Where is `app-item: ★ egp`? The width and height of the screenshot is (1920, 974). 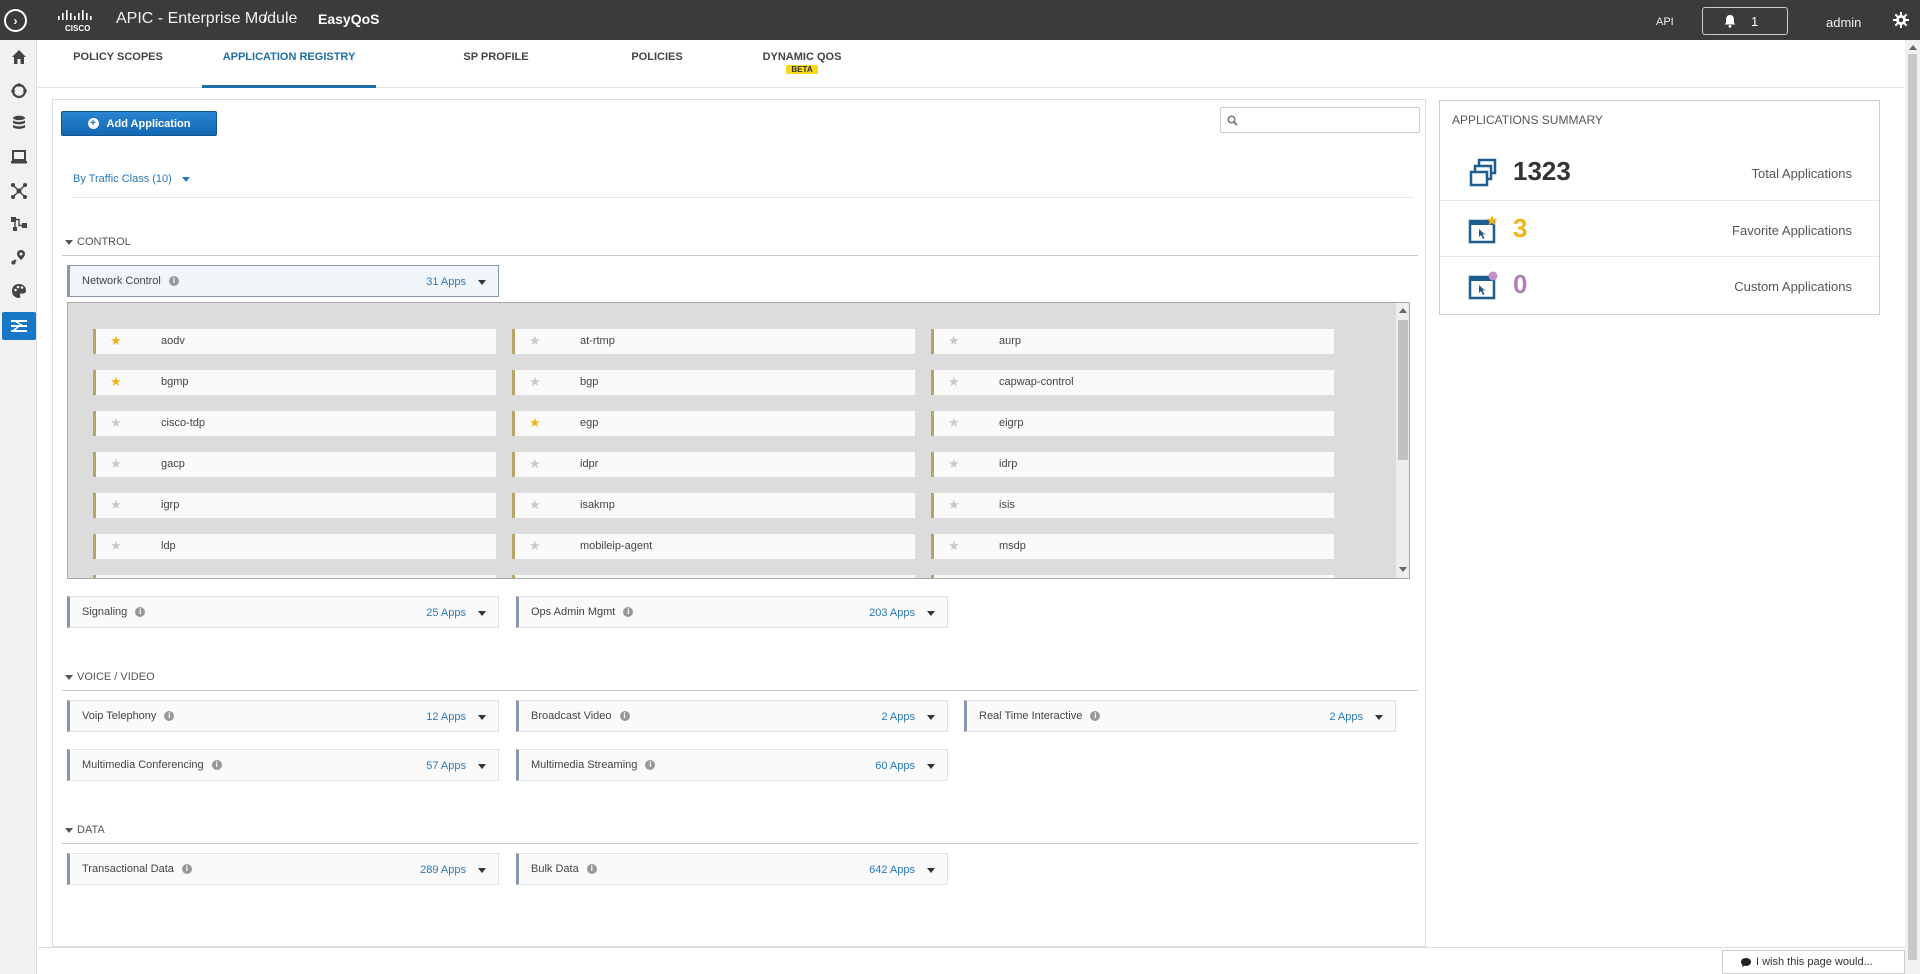
app-item: ★ egp is located at coordinates (713, 423).